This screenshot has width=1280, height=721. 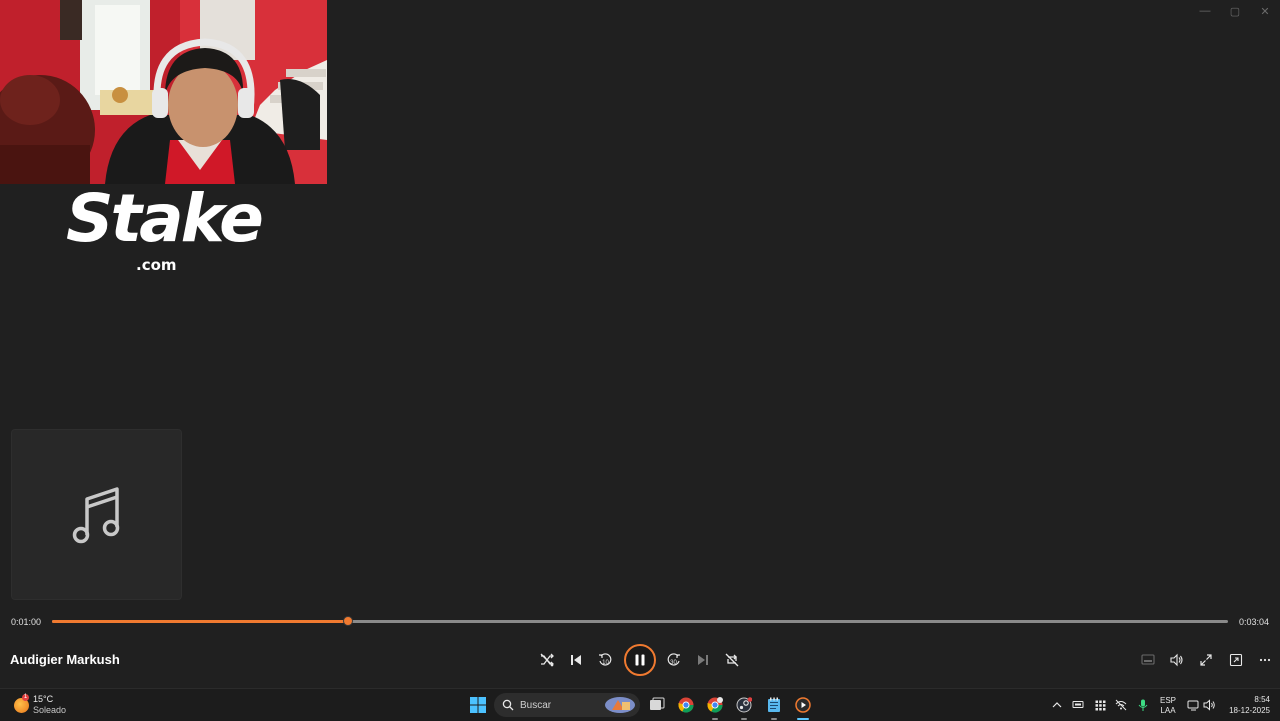 I want to click on repeat-button, so click(x=732, y=660).